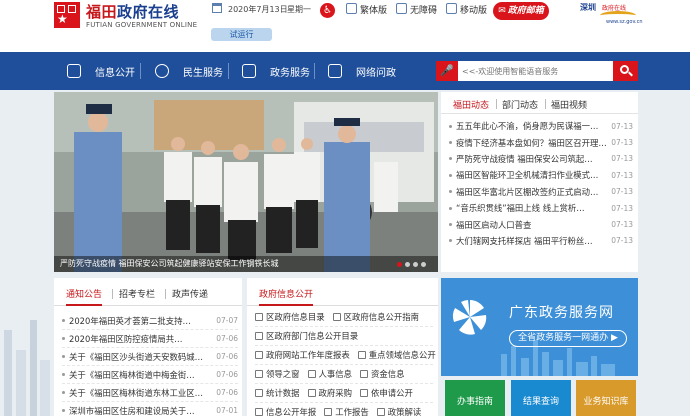  I want to click on nav-gov-service: 政务服务, so click(276, 71).